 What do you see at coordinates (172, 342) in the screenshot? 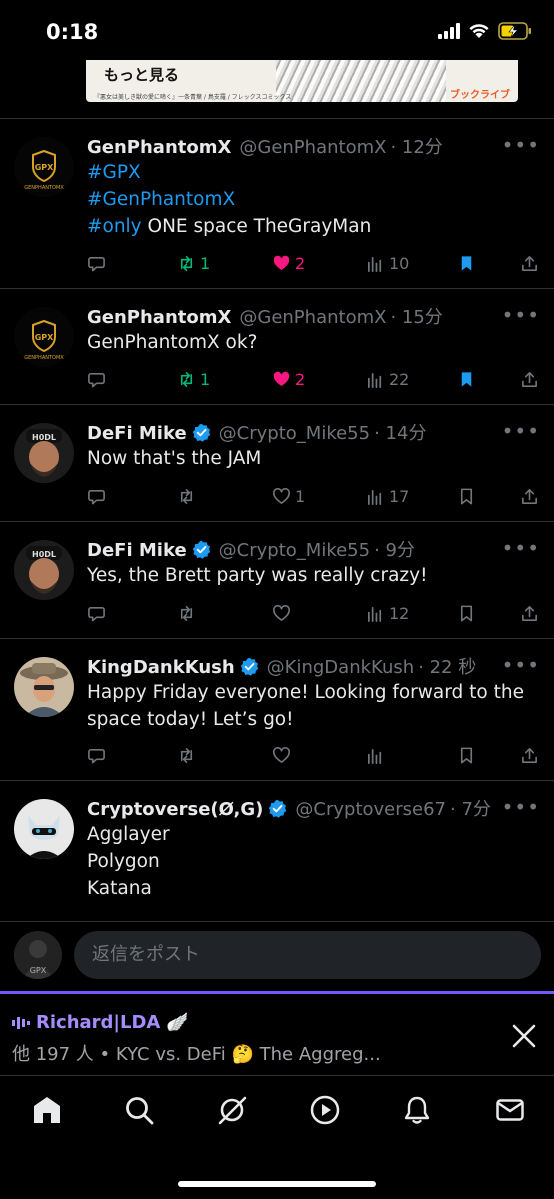
I see `tweet-text: GenPhantomX ok?` at bounding box center [172, 342].